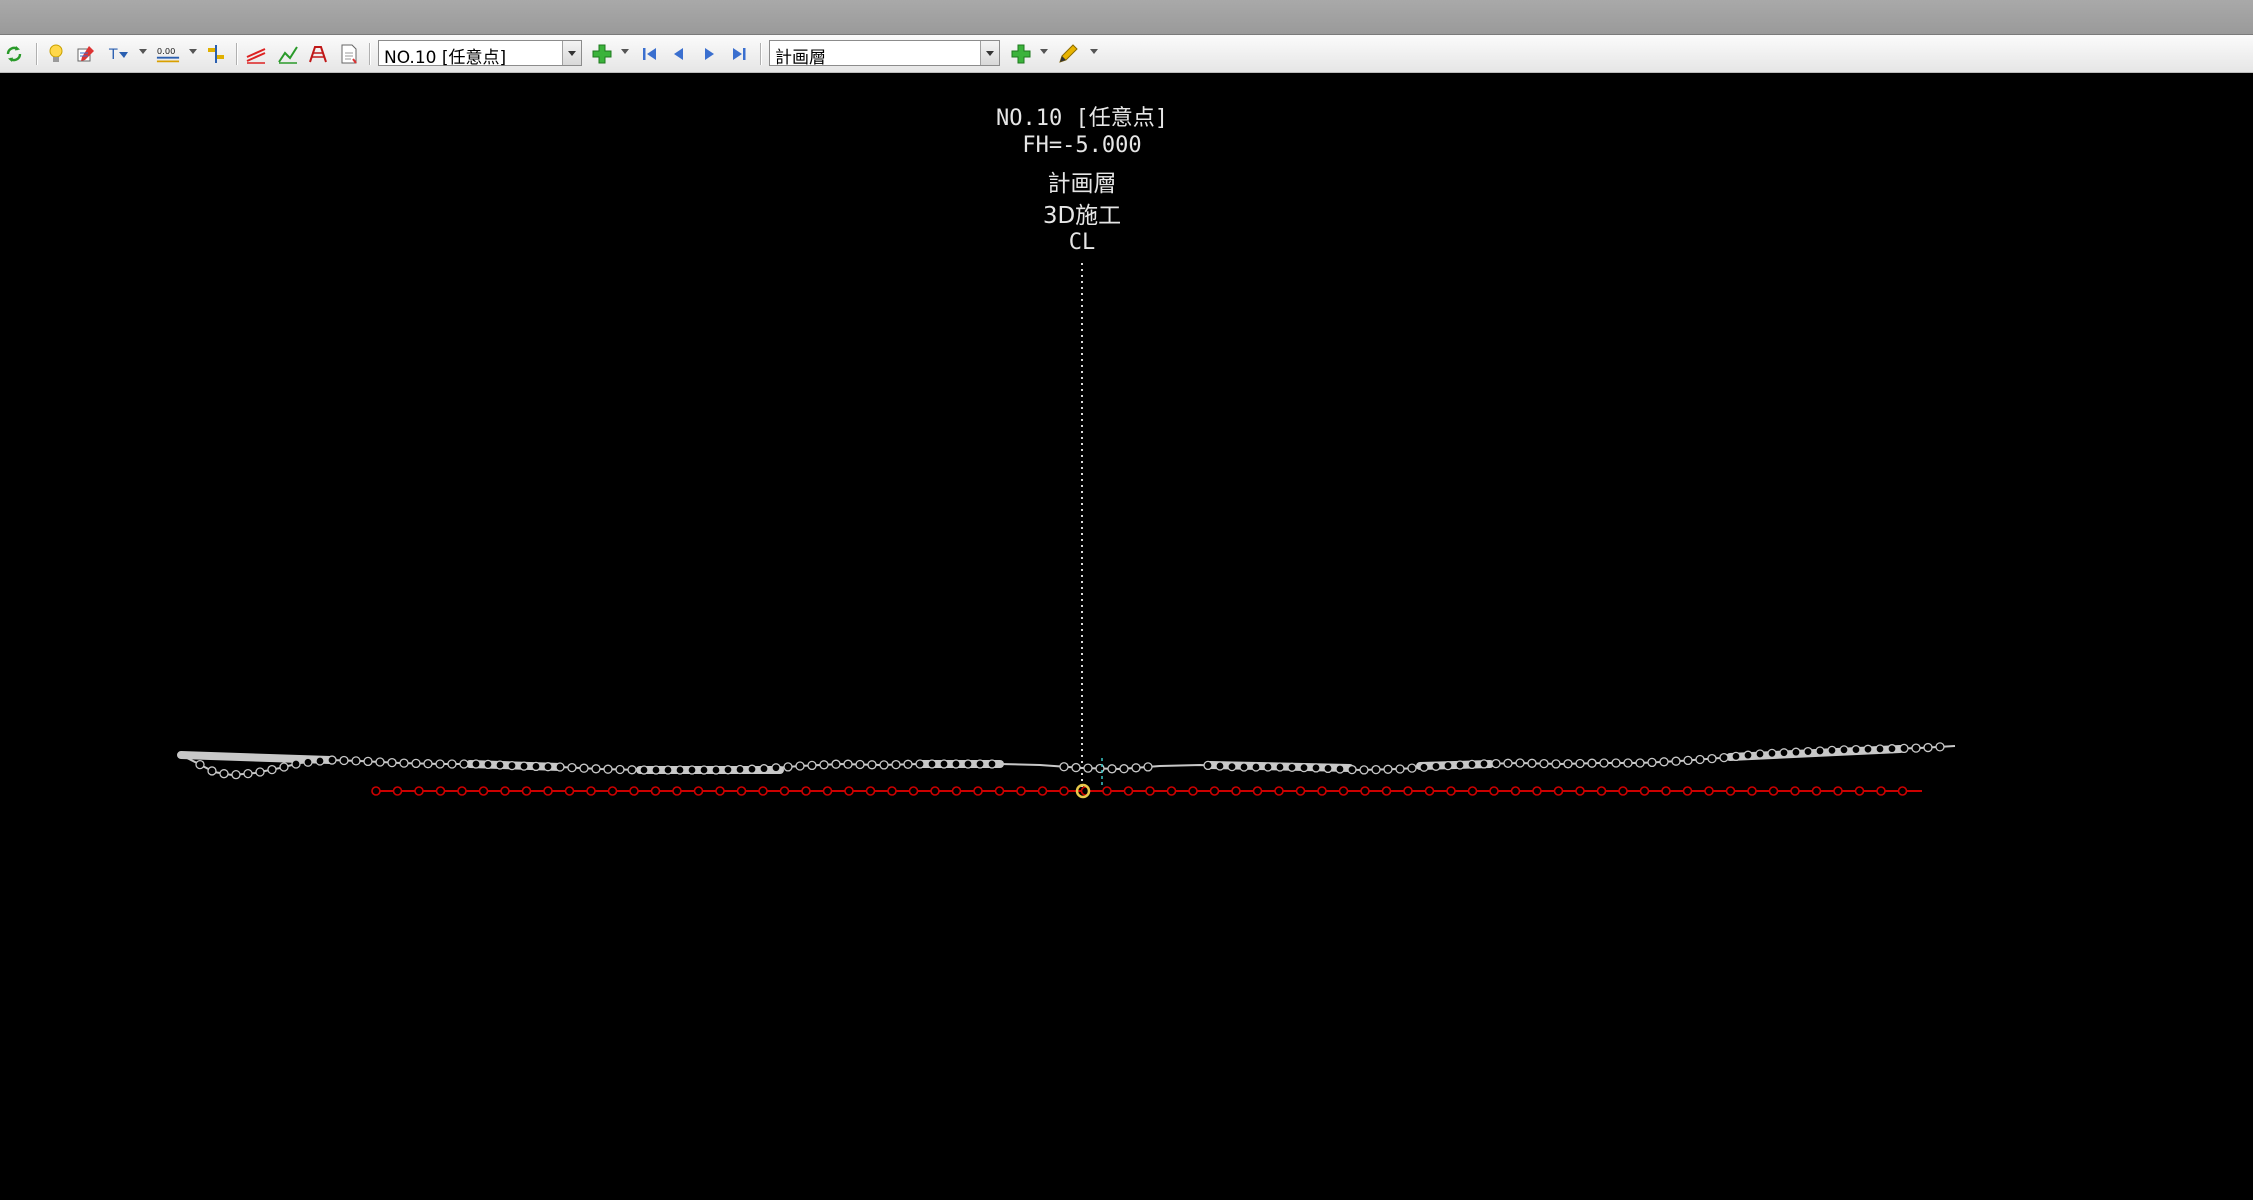 The image size is (2253, 1200). Describe the element at coordinates (56, 54) in the screenshot. I see `lightbulb-icon` at that location.